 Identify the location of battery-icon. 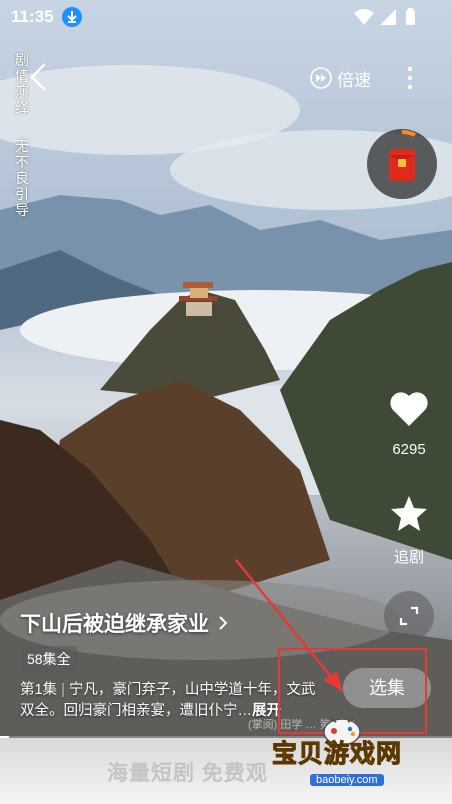
(410, 17).